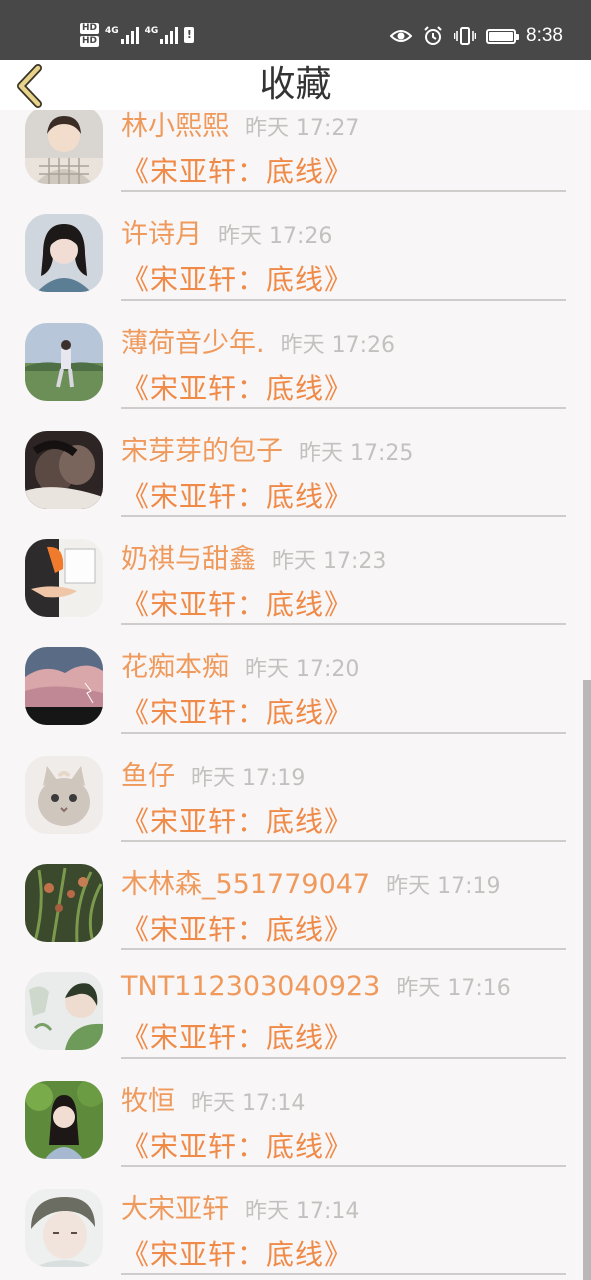  Describe the element at coordinates (175, 664) in the screenshot. I see `user-name: 花痴本痴` at that location.